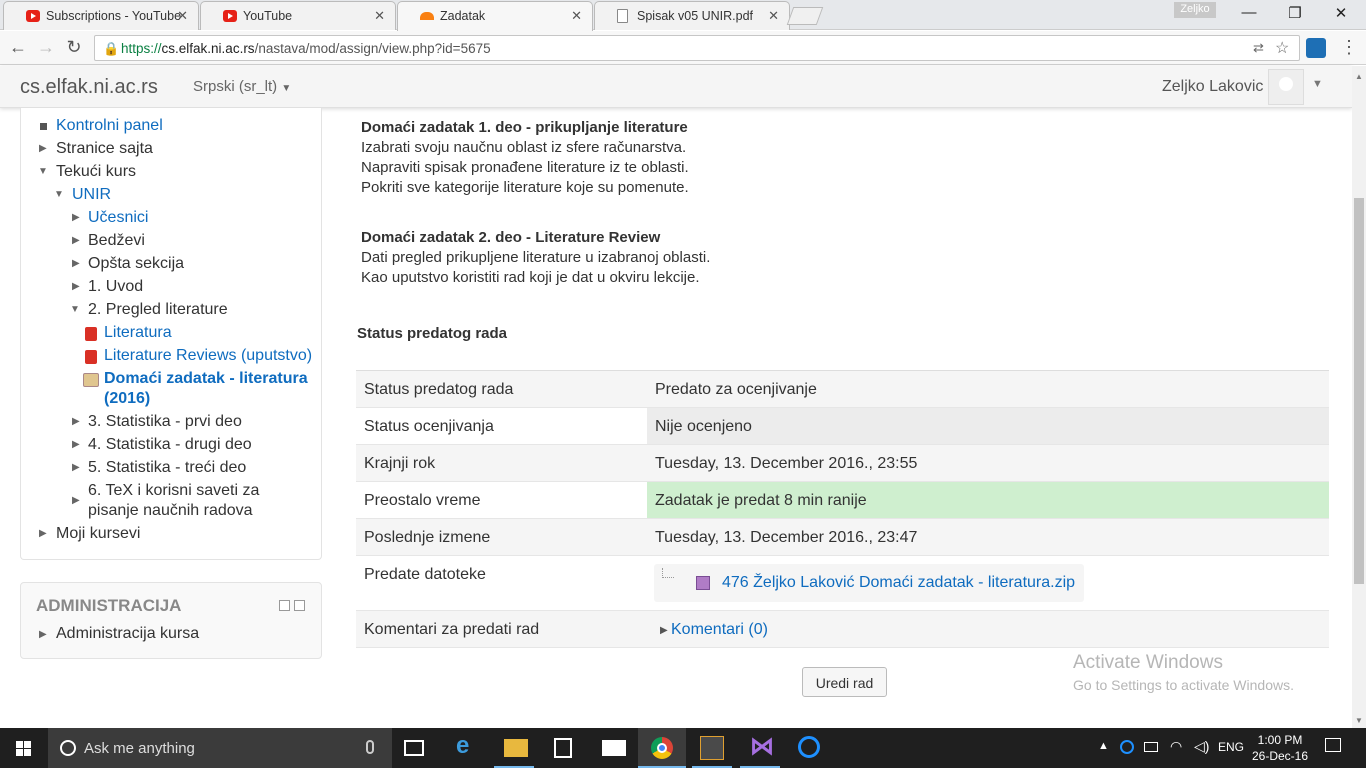  What do you see at coordinates (844, 682) in the screenshot?
I see `edit-submission-button: Uredi rad` at bounding box center [844, 682].